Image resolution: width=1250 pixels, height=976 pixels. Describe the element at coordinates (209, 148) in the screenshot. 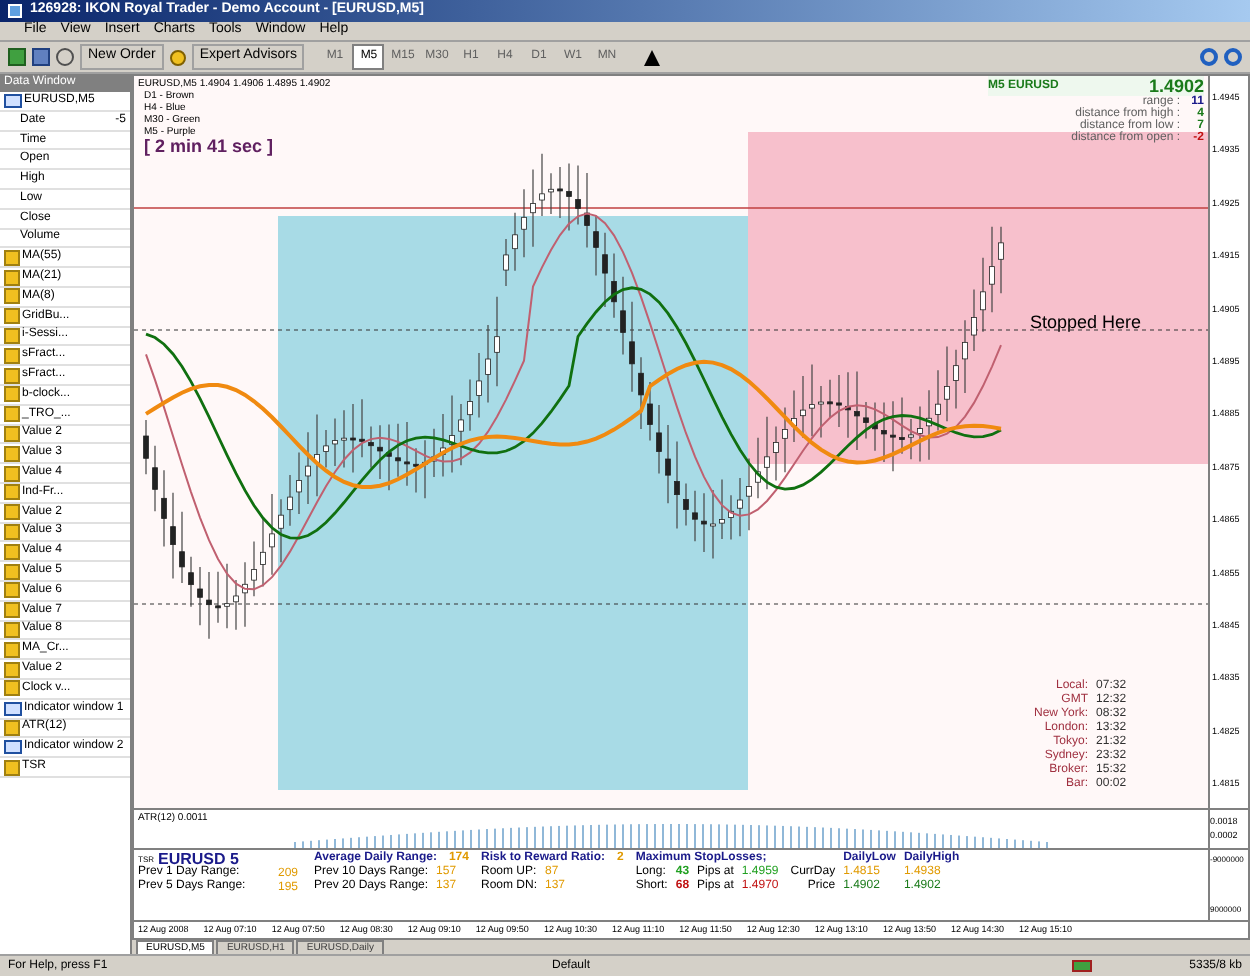

I see `bar-timer: [ 2 min 41 sec ]` at that location.